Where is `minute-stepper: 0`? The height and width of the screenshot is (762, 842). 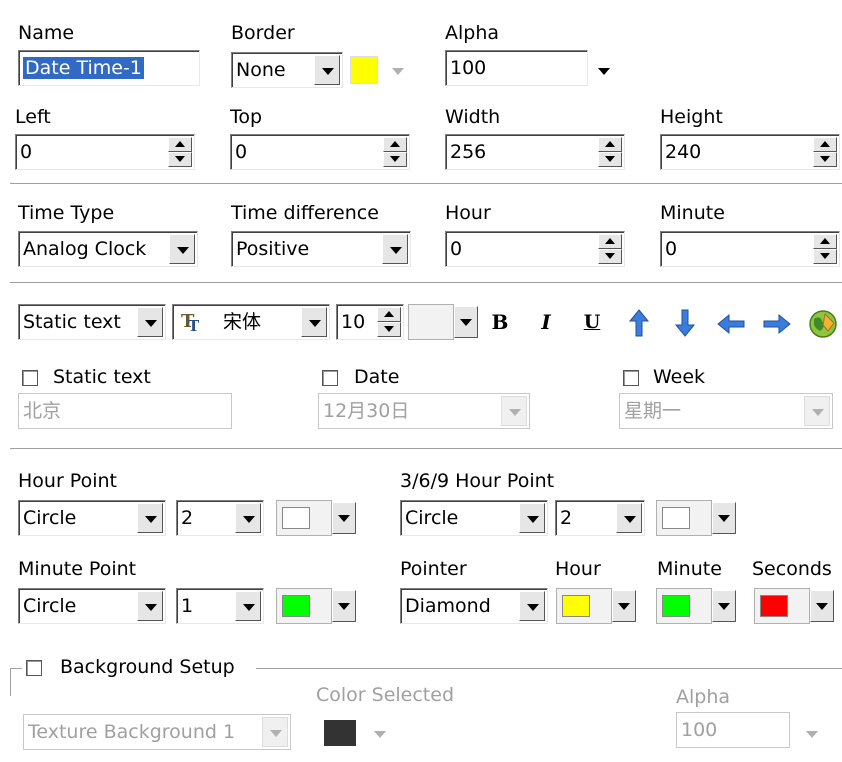 minute-stepper: 0 is located at coordinates (750, 249).